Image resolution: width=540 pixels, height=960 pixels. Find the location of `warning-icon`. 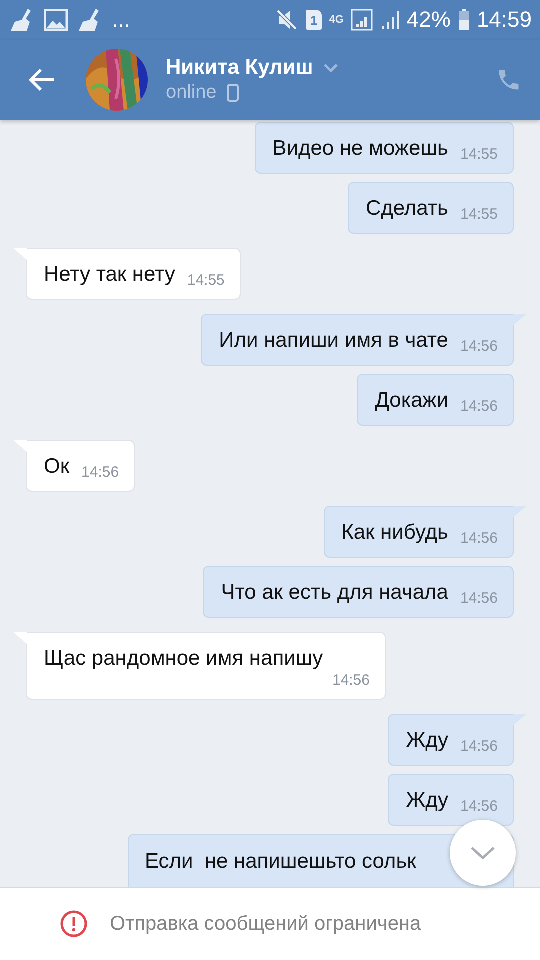

warning-icon is located at coordinates (74, 924).